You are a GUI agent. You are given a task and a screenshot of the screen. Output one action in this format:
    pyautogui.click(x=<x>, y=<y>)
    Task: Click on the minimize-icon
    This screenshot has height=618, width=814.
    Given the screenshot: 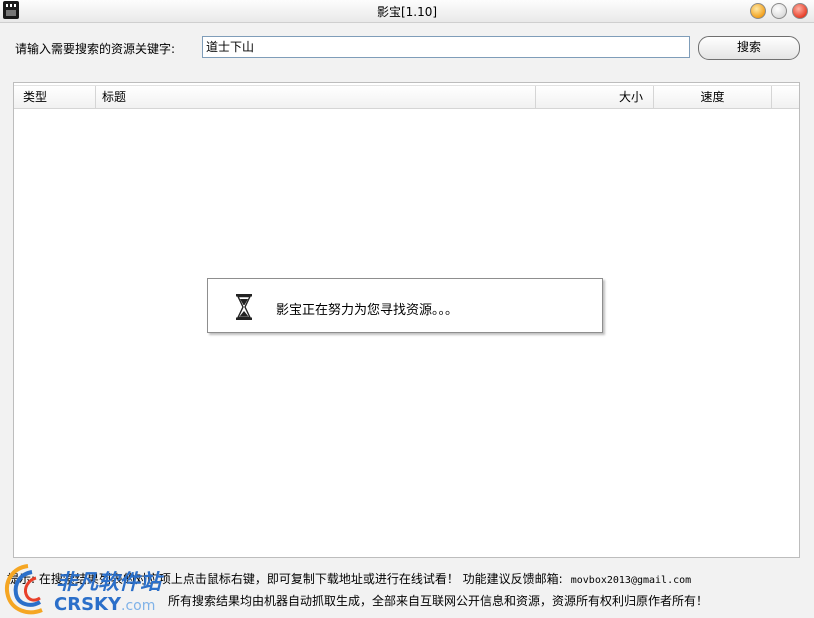 What is the action you would take?
    pyautogui.click(x=758, y=11)
    